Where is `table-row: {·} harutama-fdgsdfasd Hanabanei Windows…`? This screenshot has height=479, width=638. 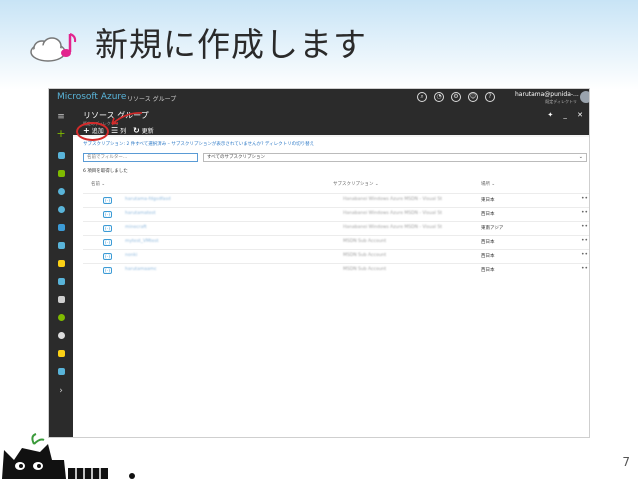 table-row: {·} harutama-fdgsdfasd Hanabanei Windows… is located at coordinates (336, 199).